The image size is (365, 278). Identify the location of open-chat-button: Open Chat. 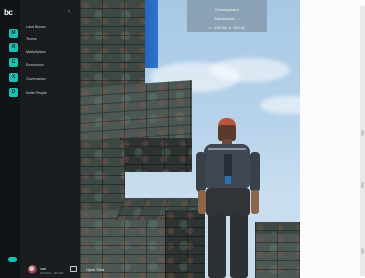
(95, 270).